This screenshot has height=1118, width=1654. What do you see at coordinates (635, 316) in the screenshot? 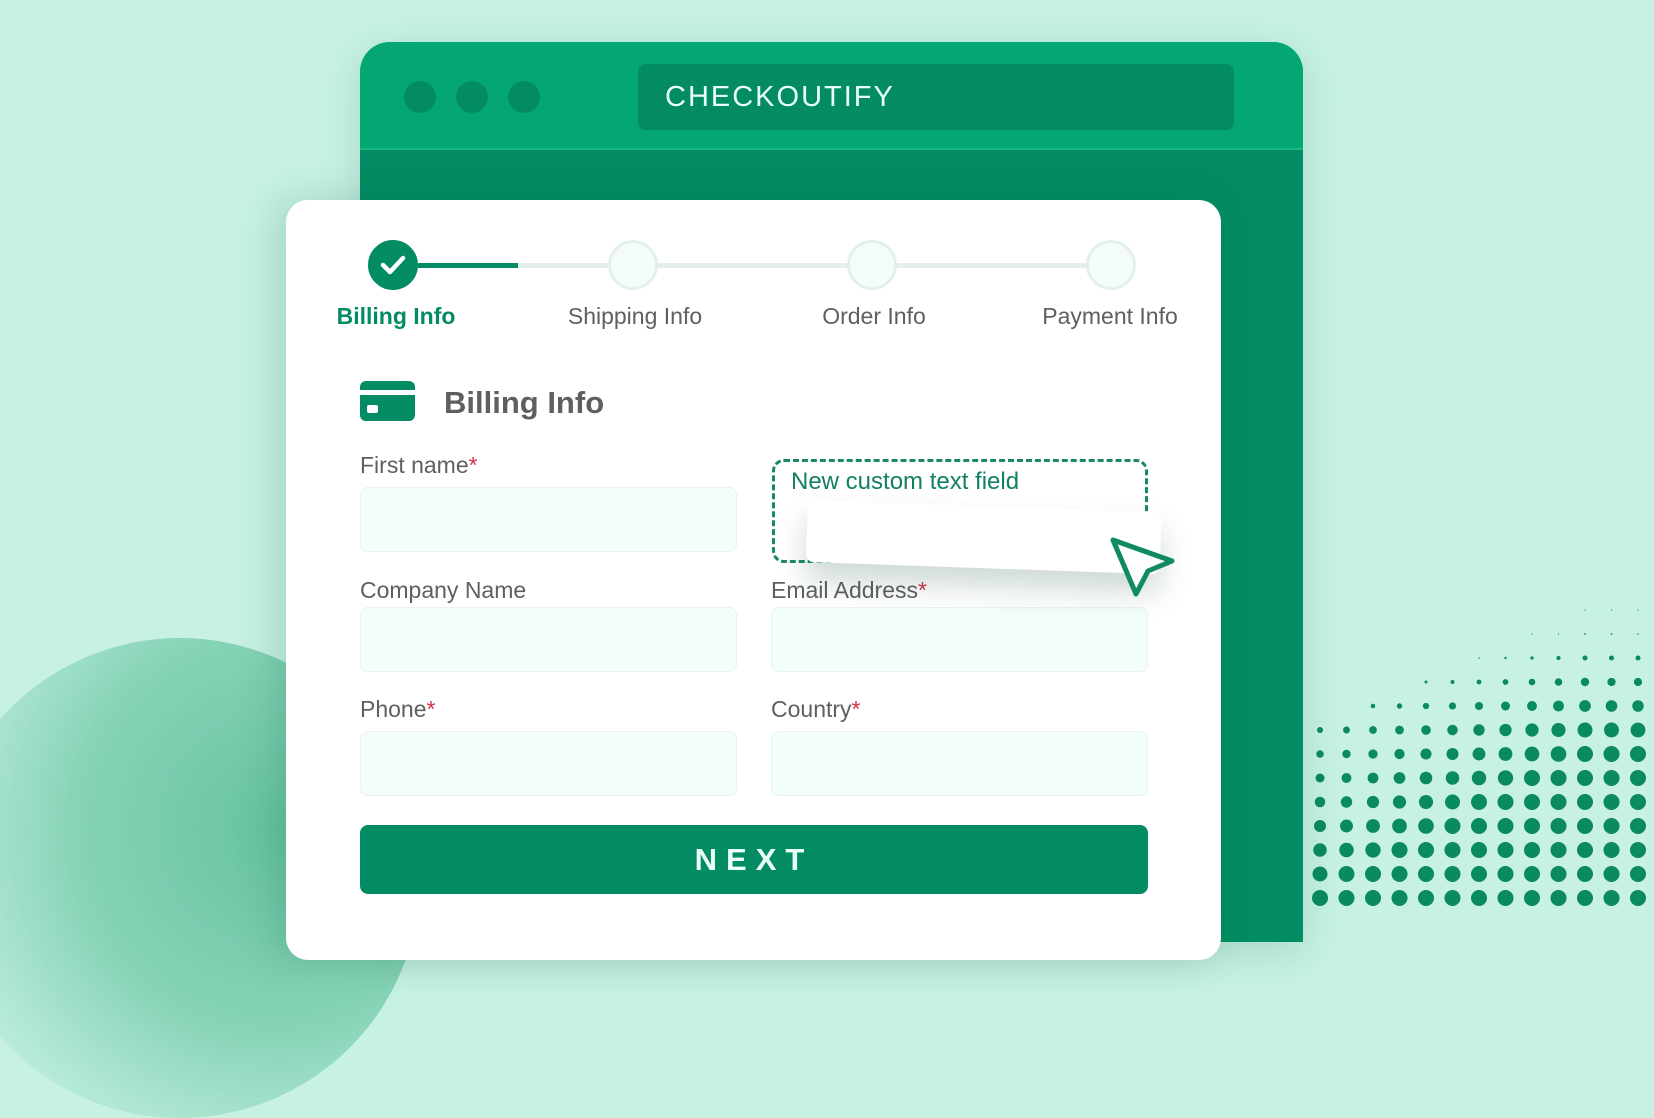
I see `step-label-shipping: Shipping Info` at bounding box center [635, 316].